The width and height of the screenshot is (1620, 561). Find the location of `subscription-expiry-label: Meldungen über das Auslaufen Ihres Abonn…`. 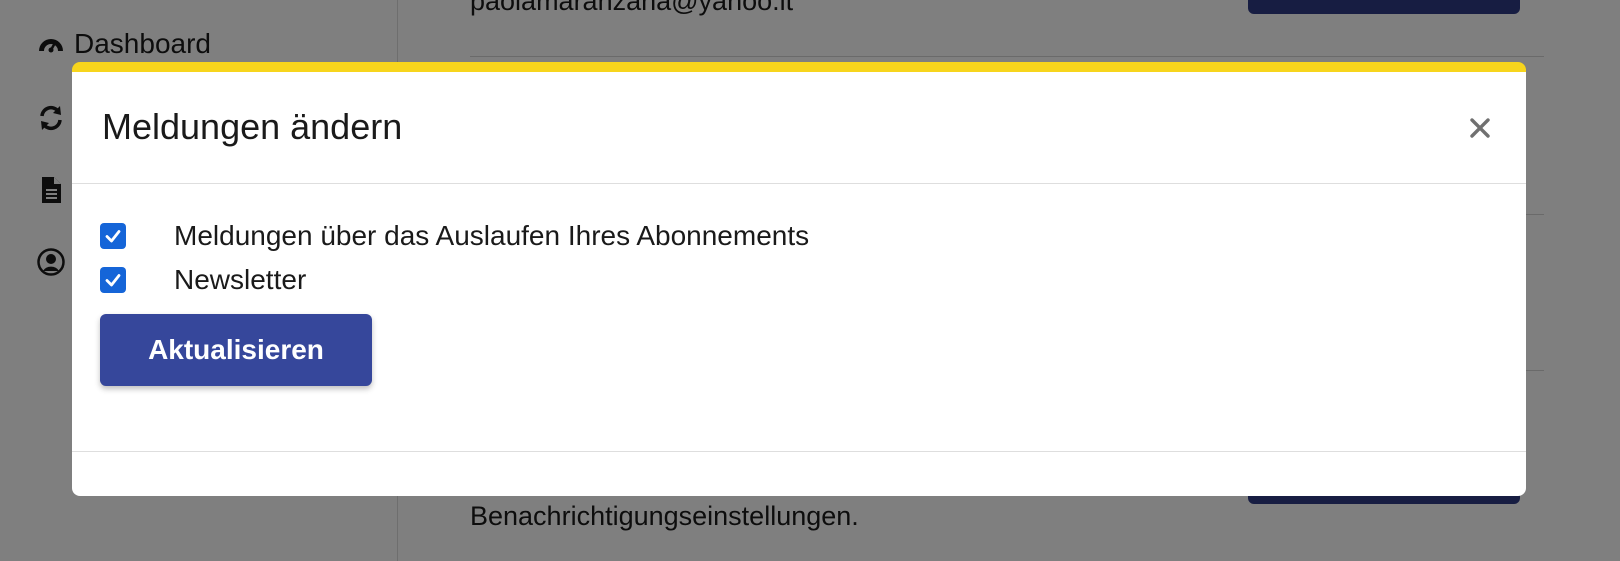

subscription-expiry-label: Meldungen über das Auslaufen Ihres Abonn… is located at coordinates (492, 235).